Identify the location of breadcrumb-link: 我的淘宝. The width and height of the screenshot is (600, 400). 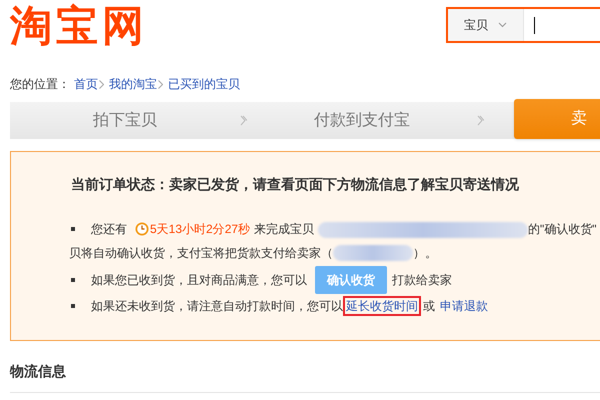
(133, 84).